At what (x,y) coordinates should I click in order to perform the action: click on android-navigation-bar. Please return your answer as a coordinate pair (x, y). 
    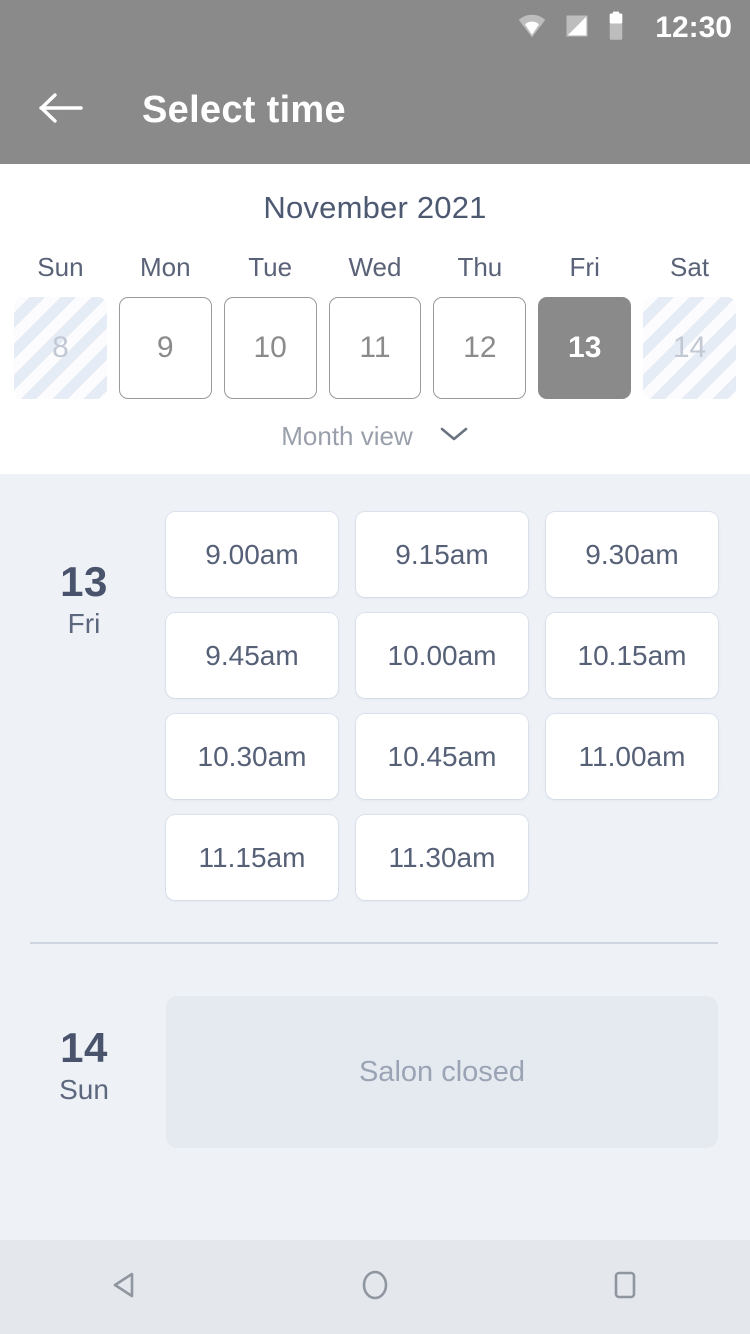
    Looking at the image, I should click on (375, 1287).